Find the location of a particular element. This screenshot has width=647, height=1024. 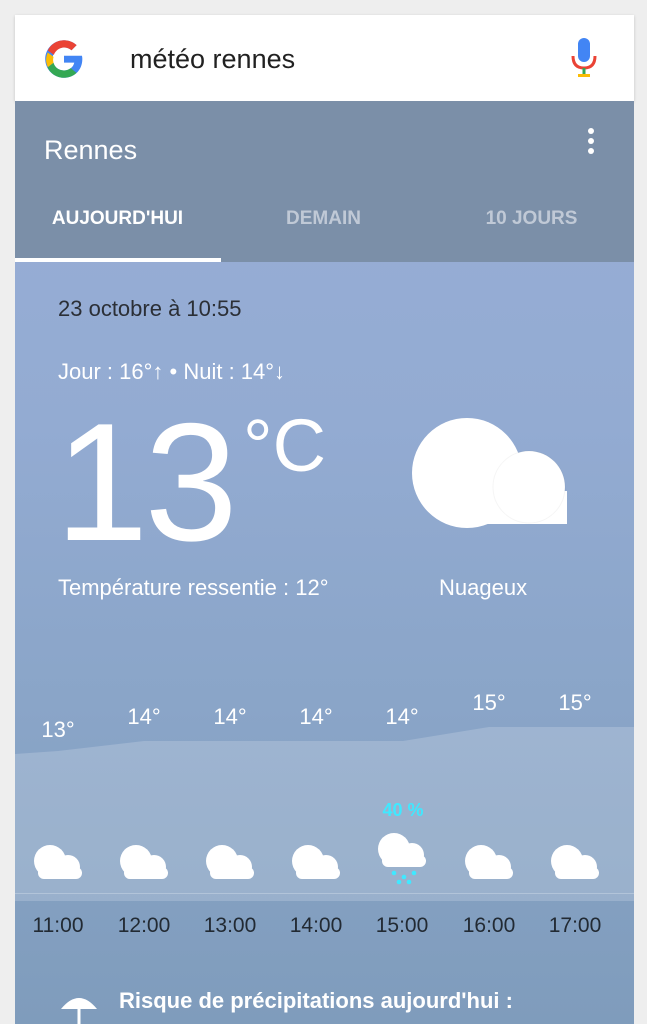

umbrella-icon is located at coordinates (79, 1011).